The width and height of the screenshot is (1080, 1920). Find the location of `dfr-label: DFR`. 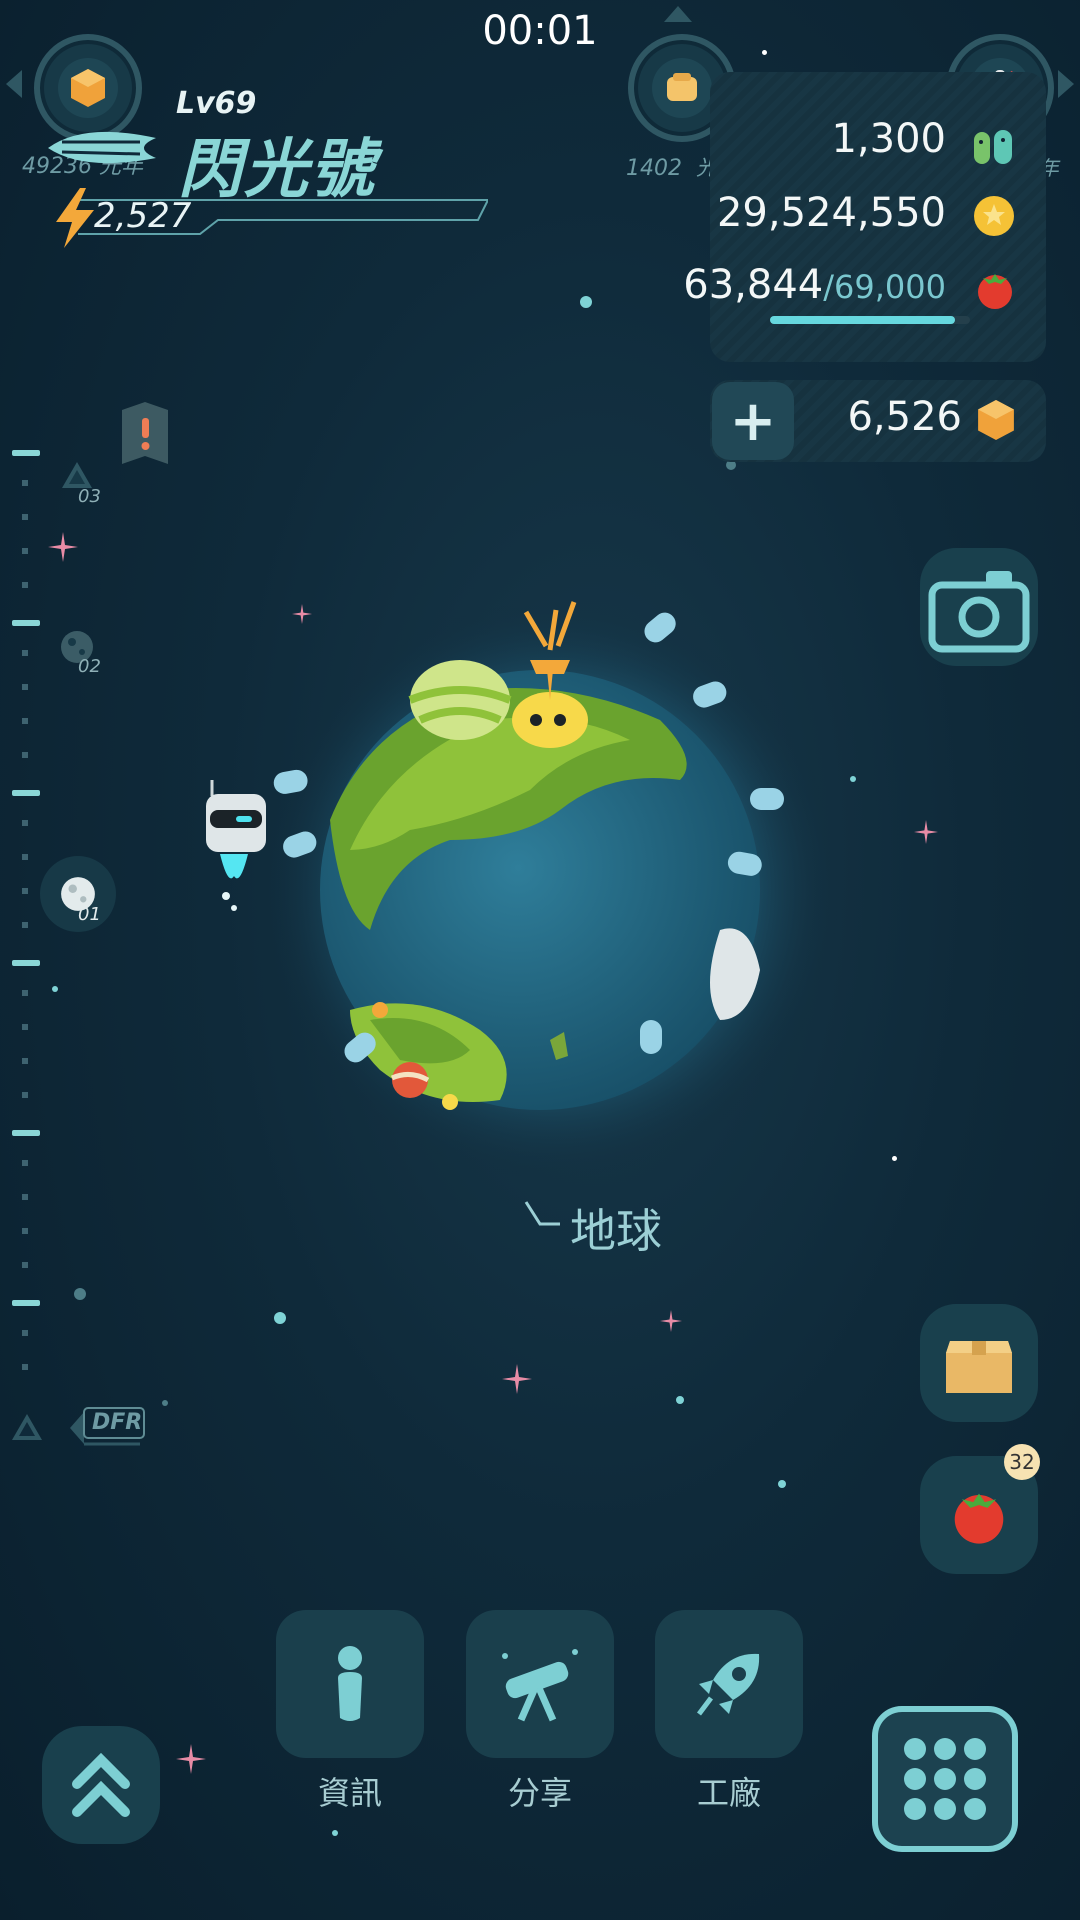

dfr-label: DFR is located at coordinates (117, 1422).